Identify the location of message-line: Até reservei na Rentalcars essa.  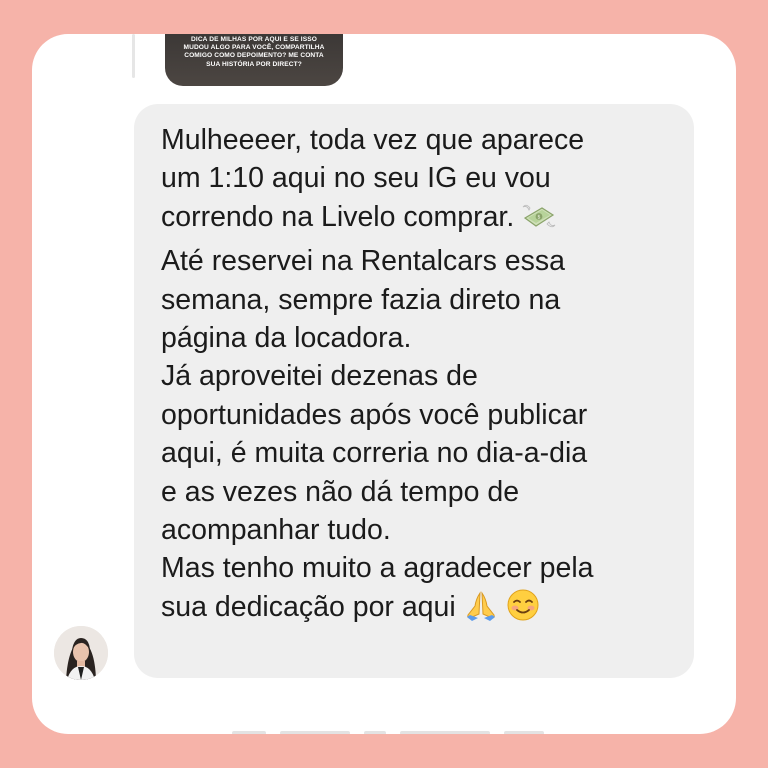
(363, 261).